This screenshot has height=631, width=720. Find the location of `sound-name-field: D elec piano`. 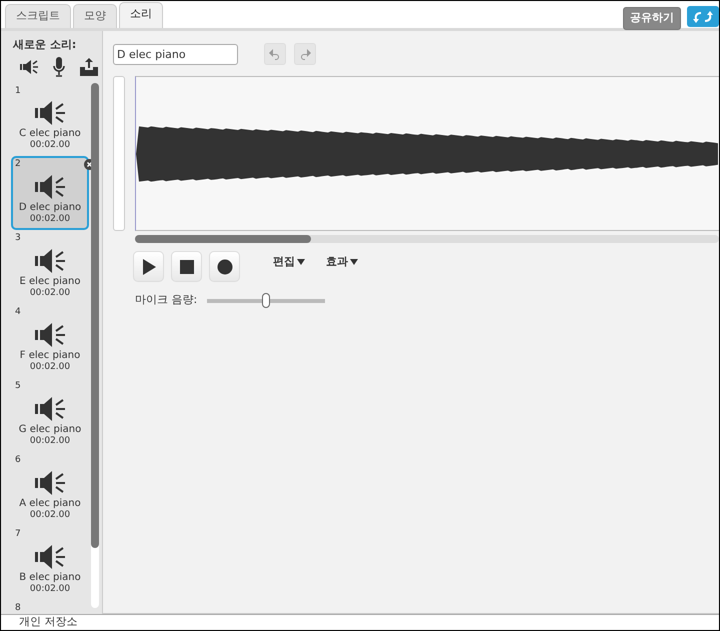

sound-name-field: D elec piano is located at coordinates (175, 54).